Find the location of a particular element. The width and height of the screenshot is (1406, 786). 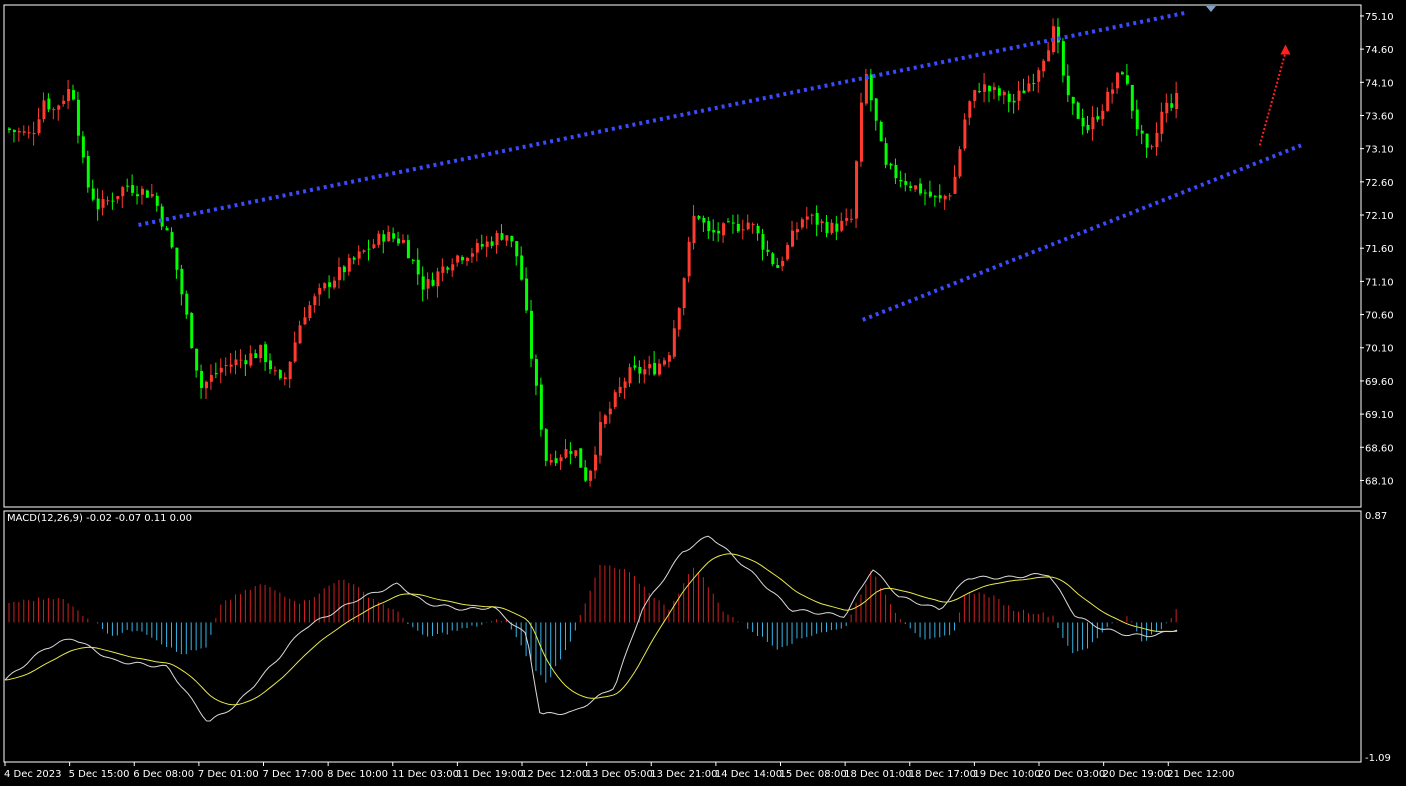

time-tick-label: 8 Dec 10:00 is located at coordinates (357, 774).